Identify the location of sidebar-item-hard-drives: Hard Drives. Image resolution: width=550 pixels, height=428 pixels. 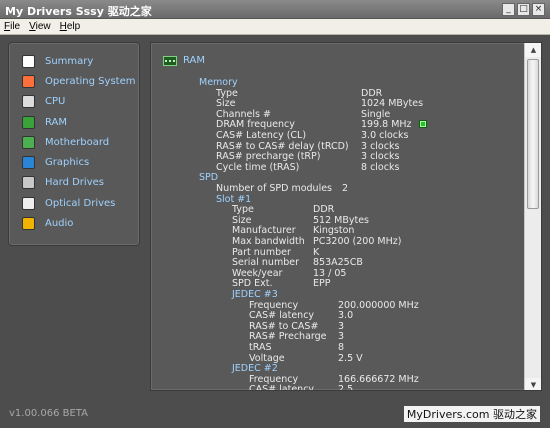
(74, 183).